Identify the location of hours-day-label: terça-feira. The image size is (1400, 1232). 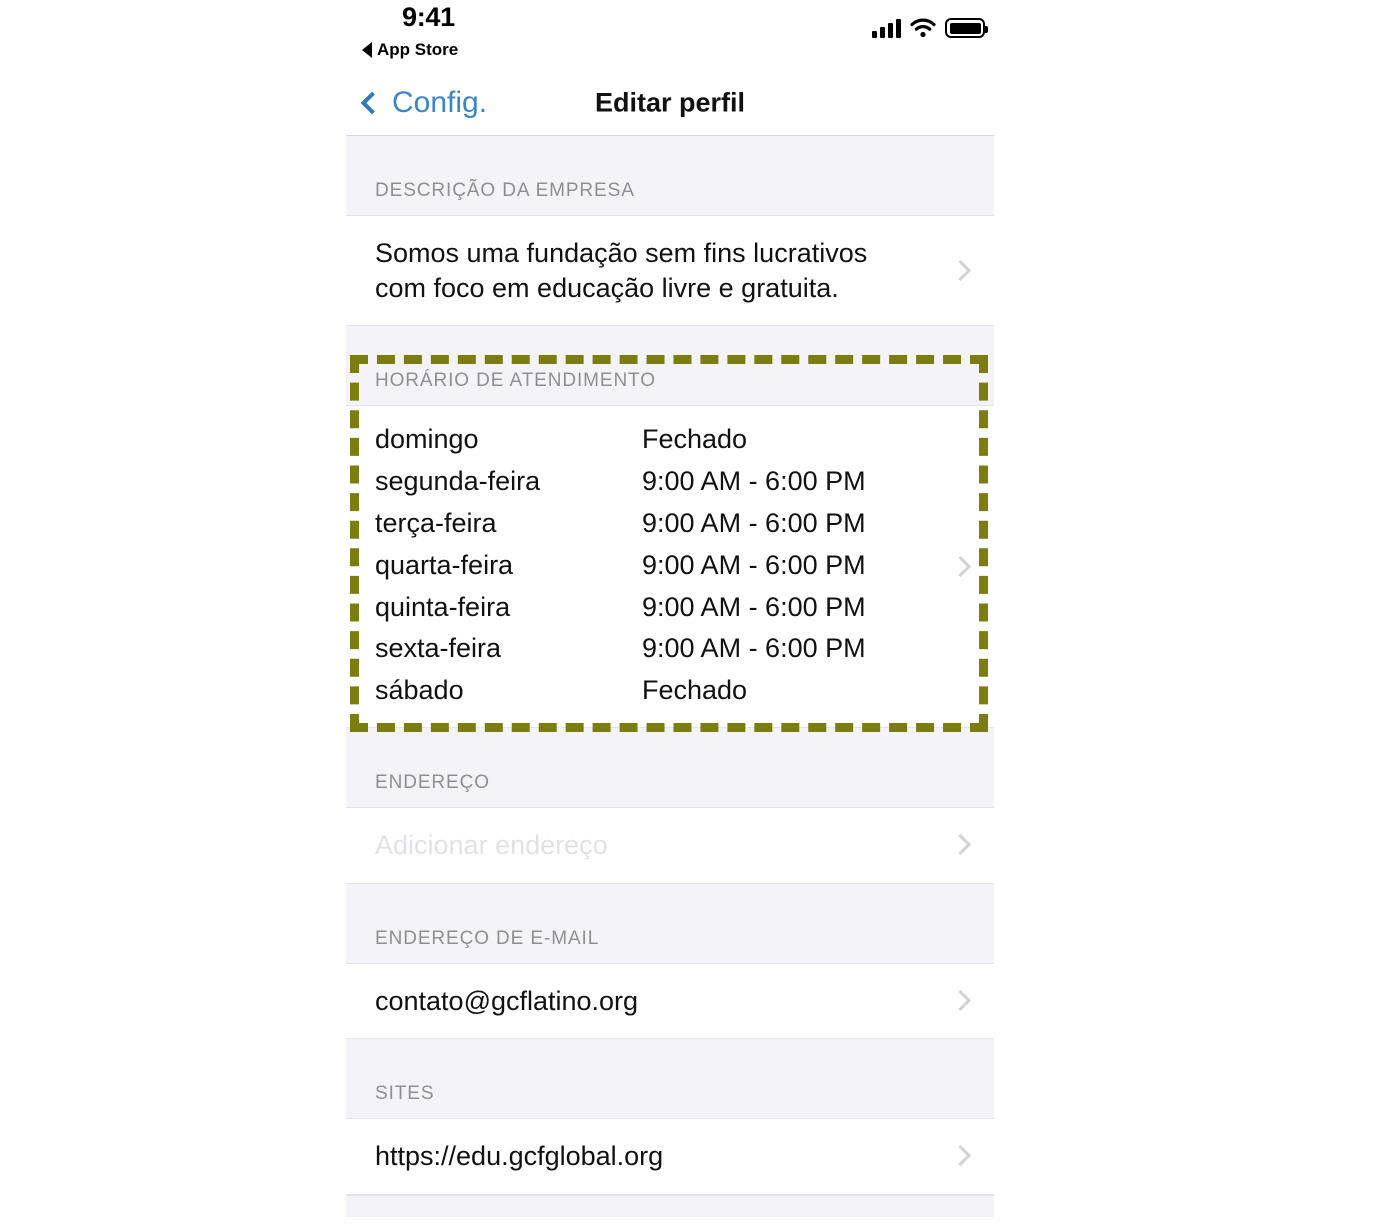
(436, 522).